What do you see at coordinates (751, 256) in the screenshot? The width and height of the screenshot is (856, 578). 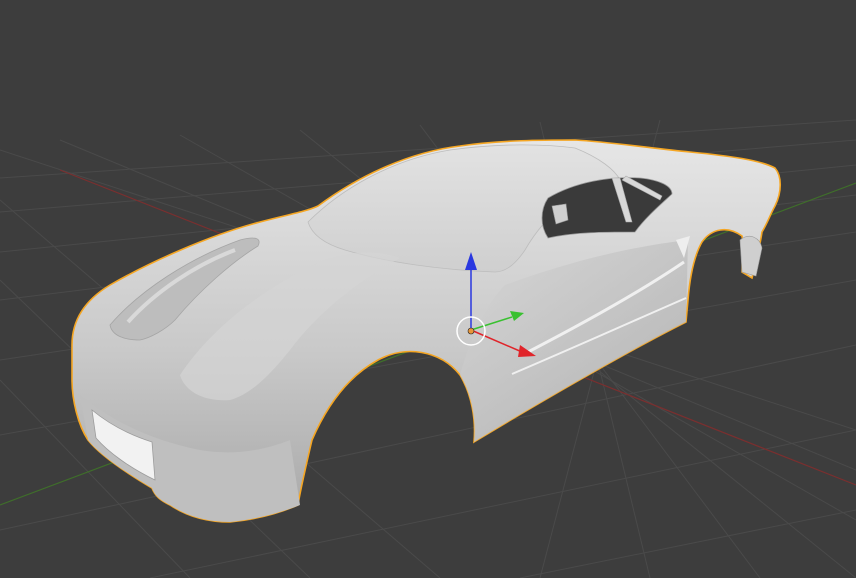 I see `rear-bumper` at bounding box center [751, 256].